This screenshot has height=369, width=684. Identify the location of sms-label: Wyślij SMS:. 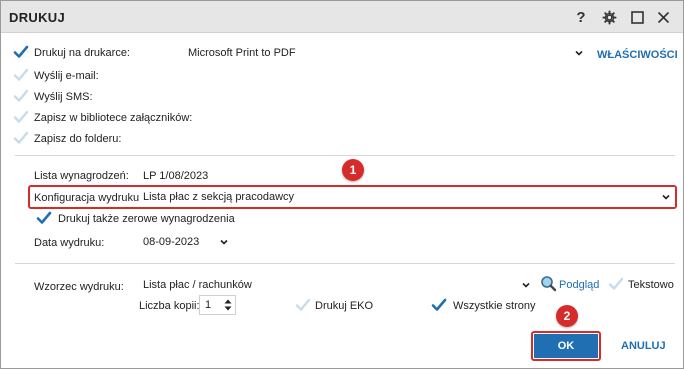
(63, 97).